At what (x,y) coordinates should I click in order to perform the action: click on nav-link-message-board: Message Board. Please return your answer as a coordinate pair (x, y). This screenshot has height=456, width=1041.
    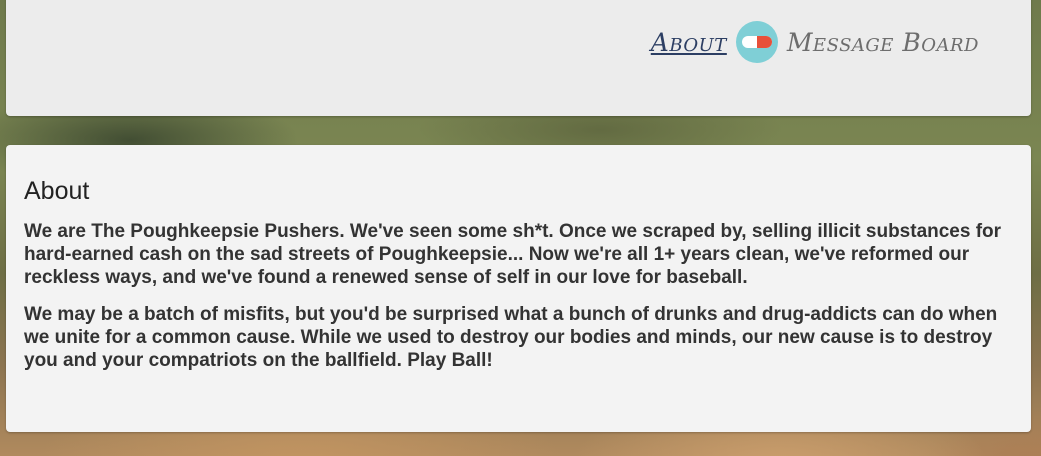
    Looking at the image, I should click on (883, 42).